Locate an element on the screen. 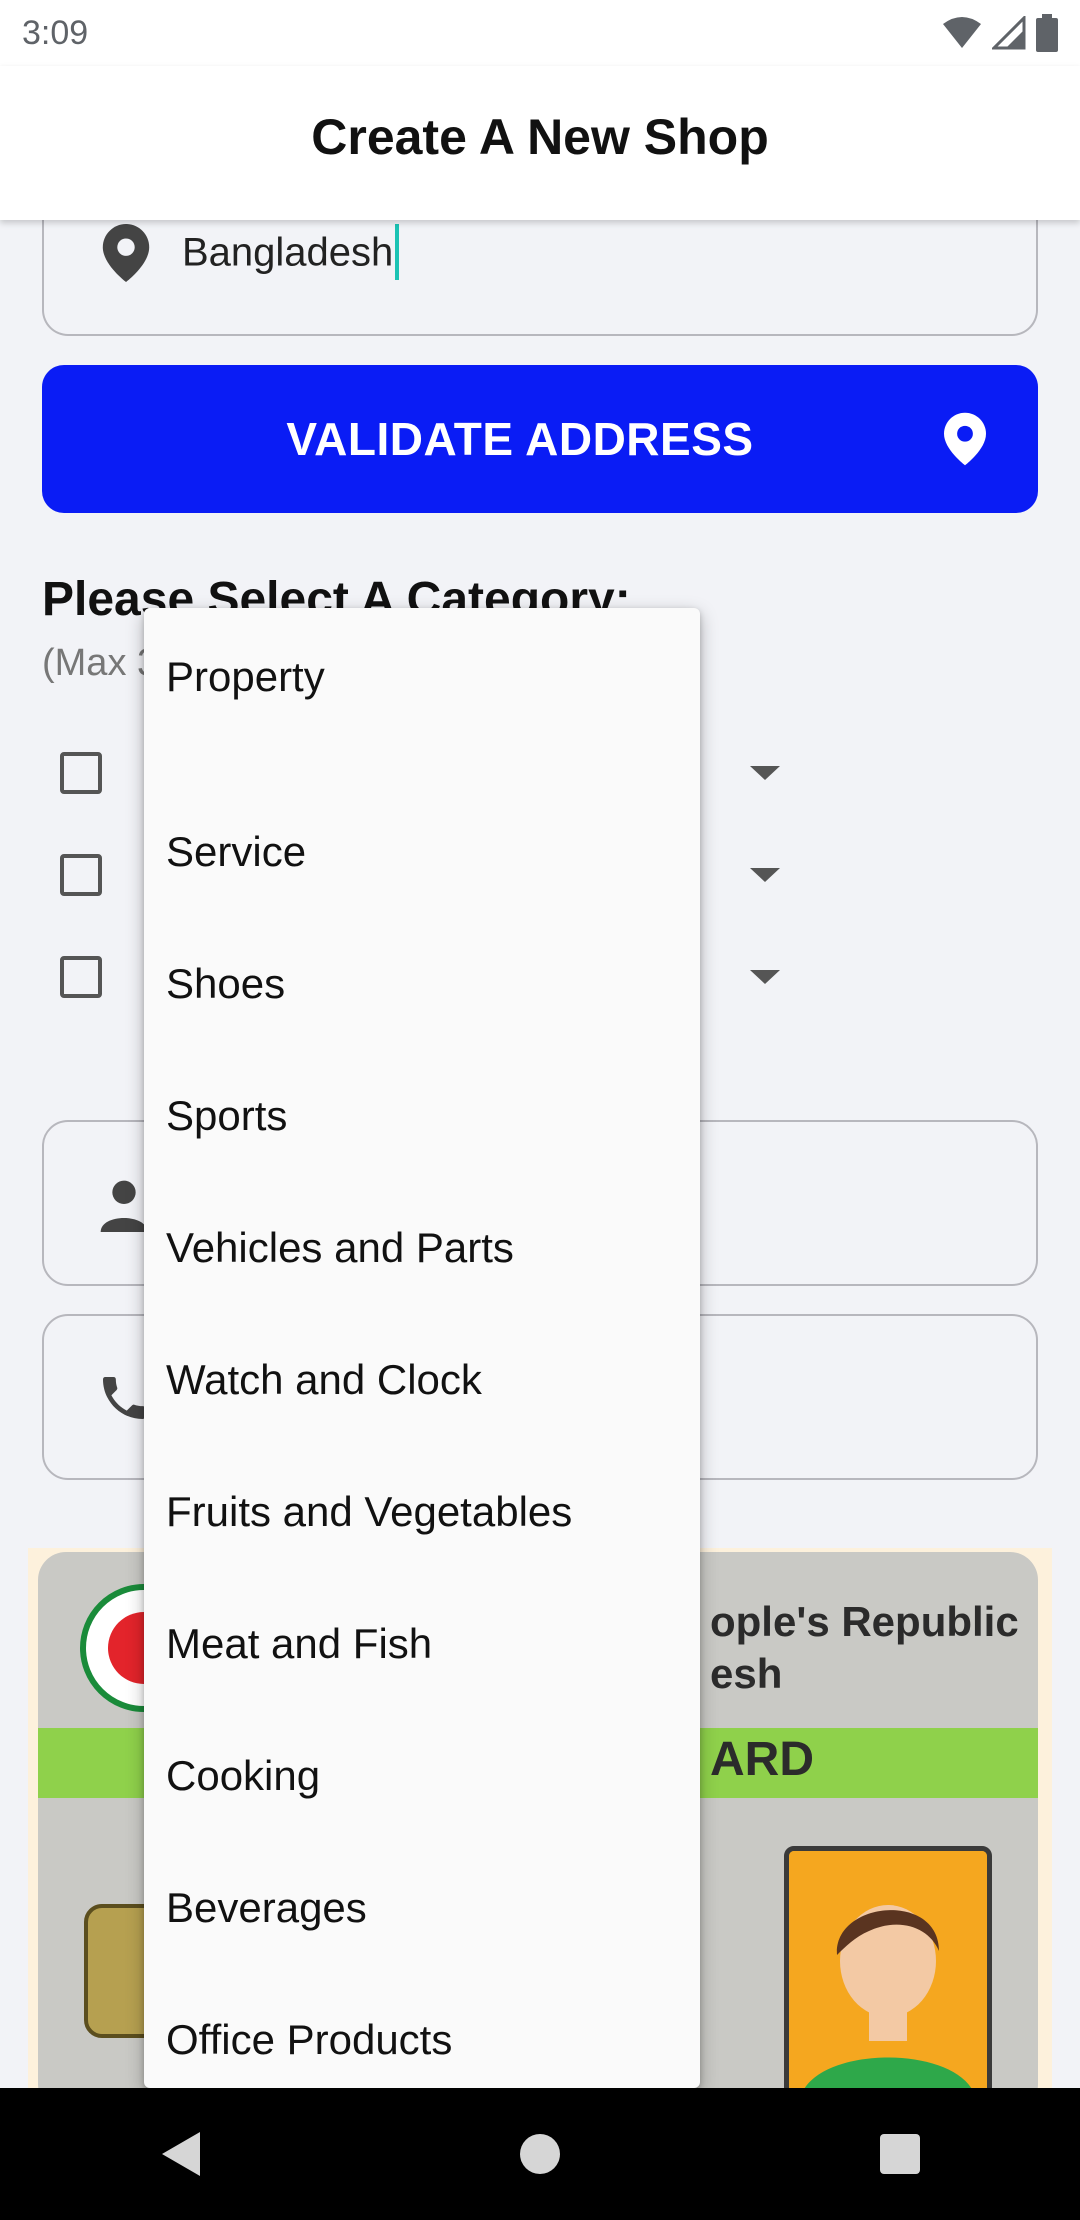 Image resolution: width=1080 pixels, height=2220 pixels. menu-item-service: Service is located at coordinates (422, 852).